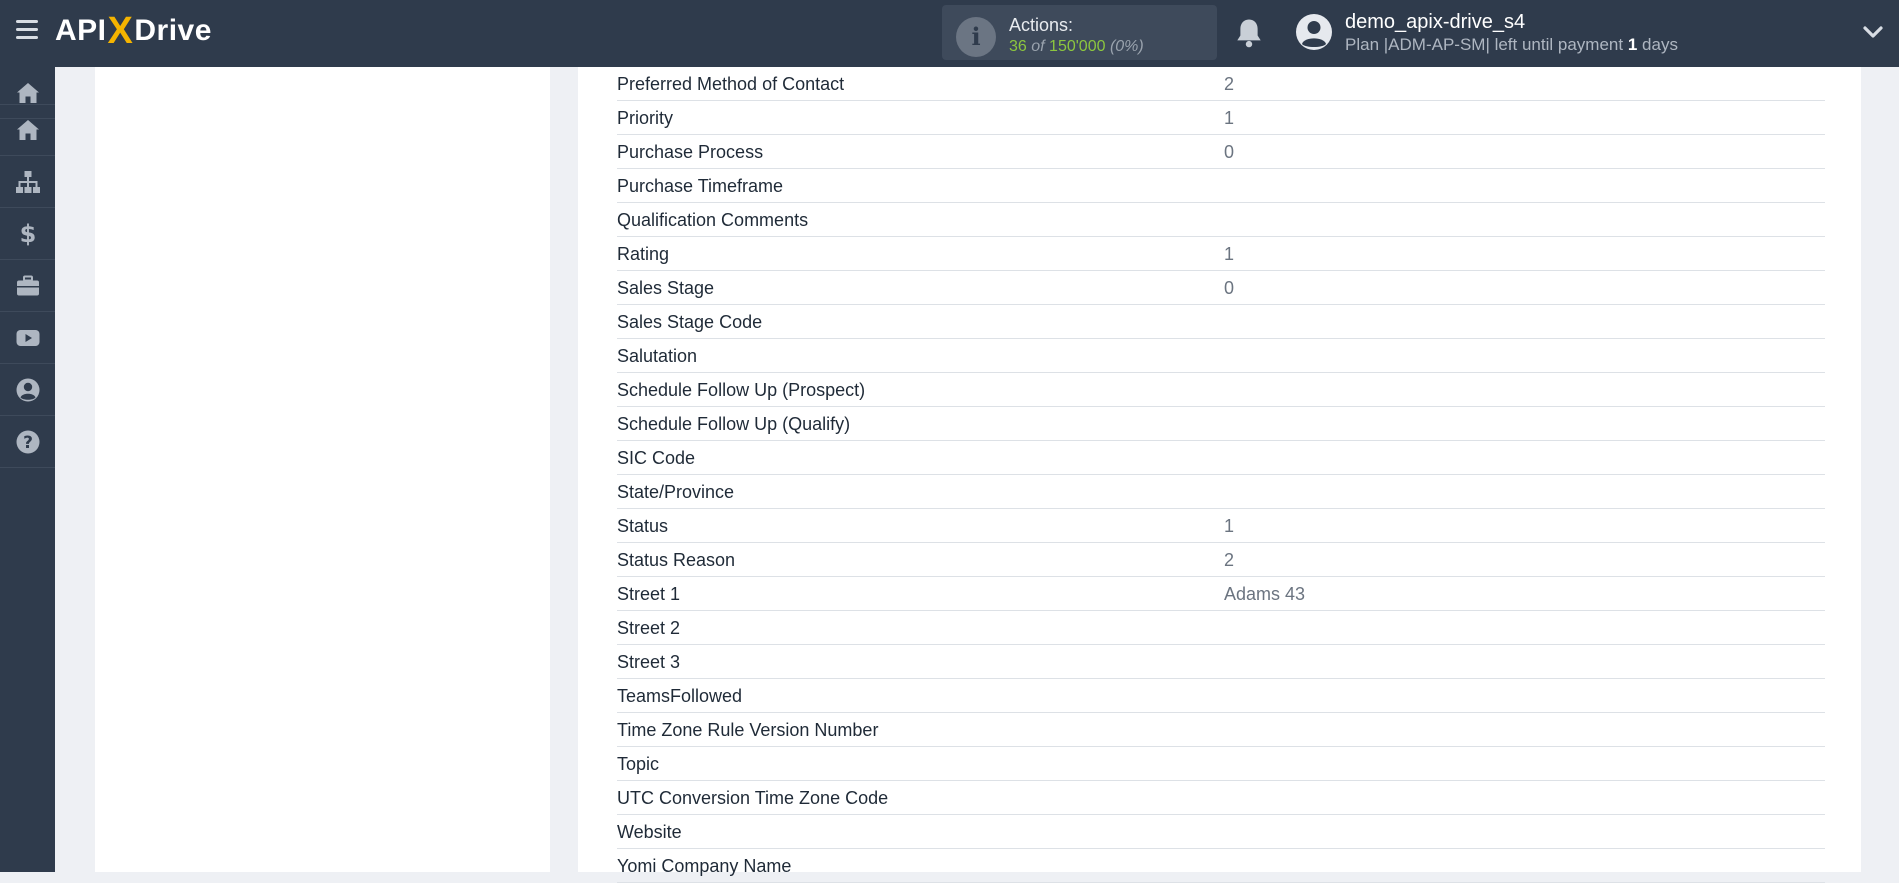 The image size is (1899, 883). I want to click on field-name: Schedule Follow Up (Qualify), so click(734, 424).